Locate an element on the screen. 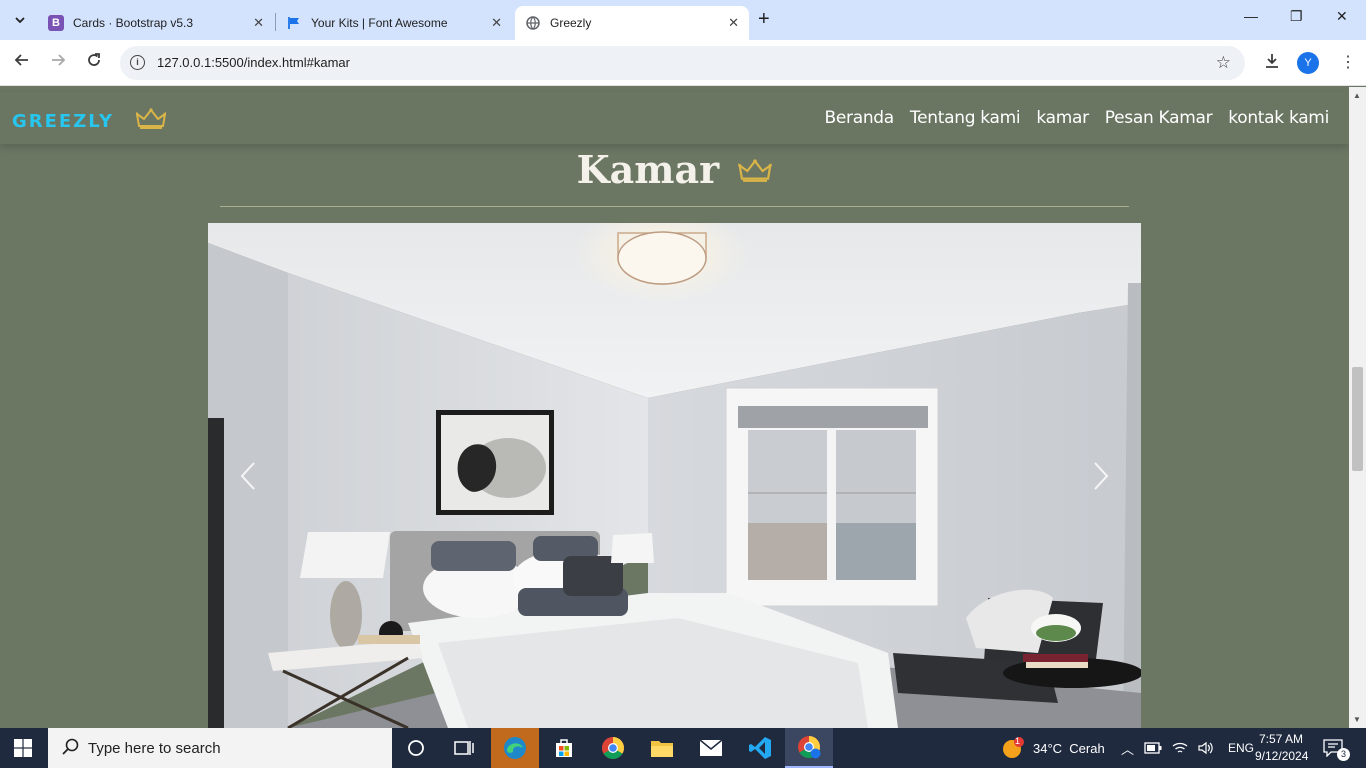 Image resolution: width=1366 pixels, height=768 pixels. taskbar-vscode is located at coordinates (760, 748).